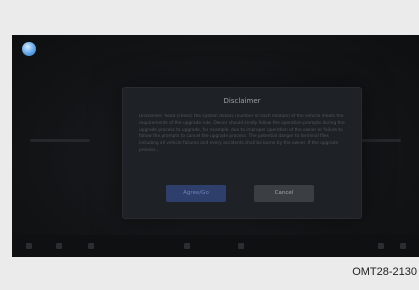  I want to click on dock-nav-icon, so click(241, 246).